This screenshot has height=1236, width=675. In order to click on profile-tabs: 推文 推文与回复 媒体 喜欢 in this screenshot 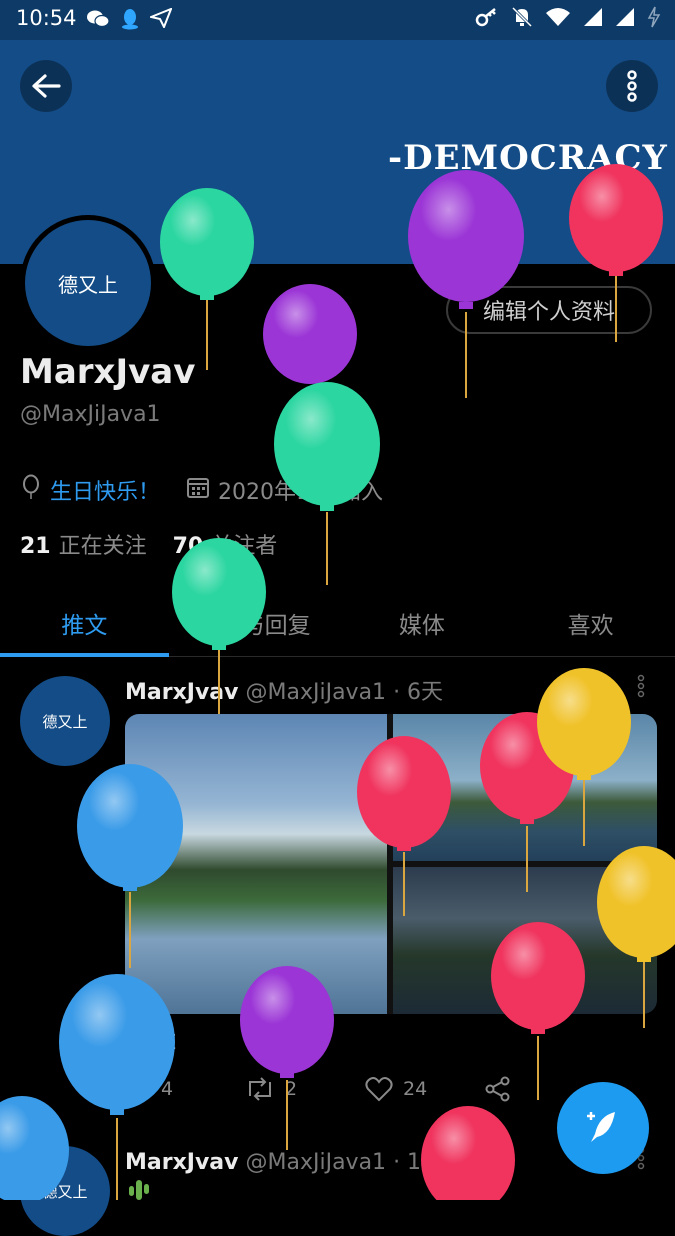, I will do `click(337, 623)`.